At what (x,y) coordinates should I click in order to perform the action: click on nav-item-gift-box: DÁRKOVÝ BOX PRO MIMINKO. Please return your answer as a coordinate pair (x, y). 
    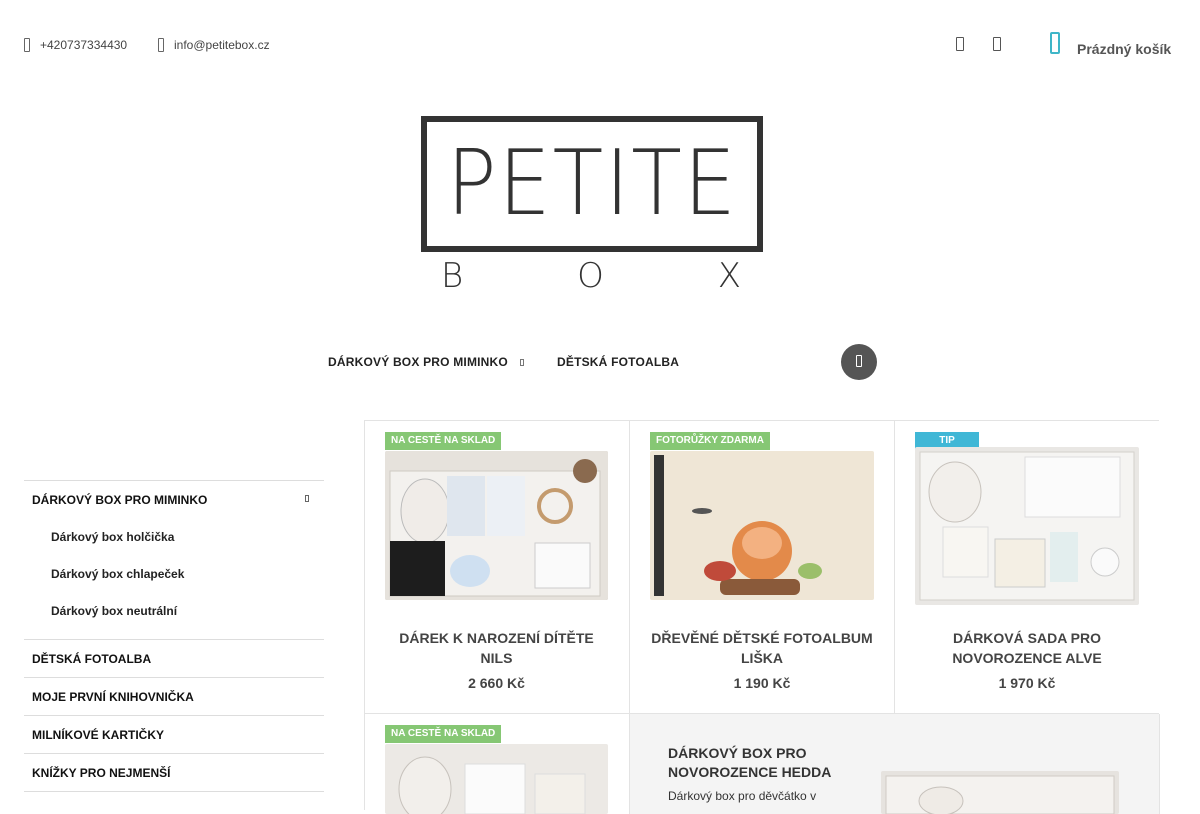
    Looking at the image, I should click on (426, 362).